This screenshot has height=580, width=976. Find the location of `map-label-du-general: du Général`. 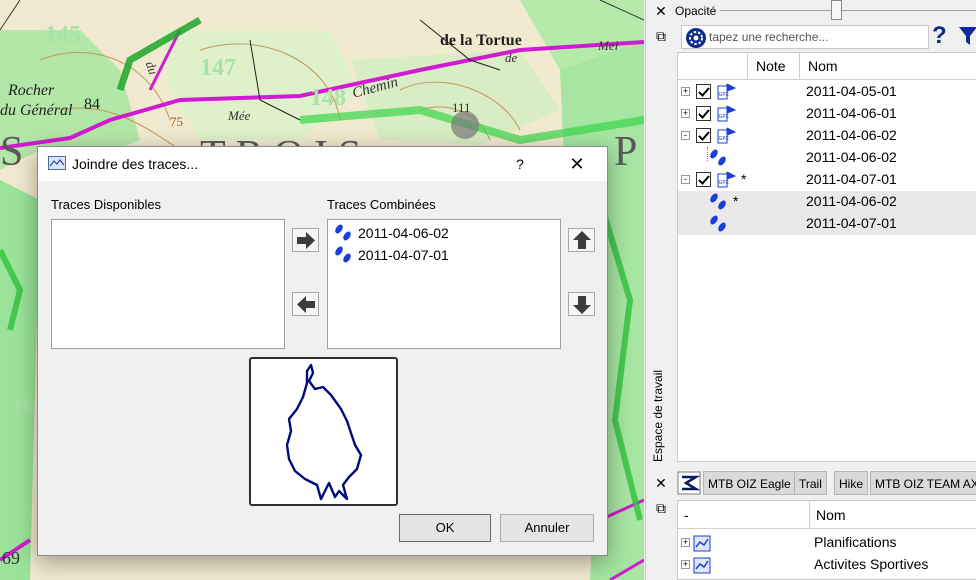

map-label-du-general: du Général is located at coordinates (36, 110).